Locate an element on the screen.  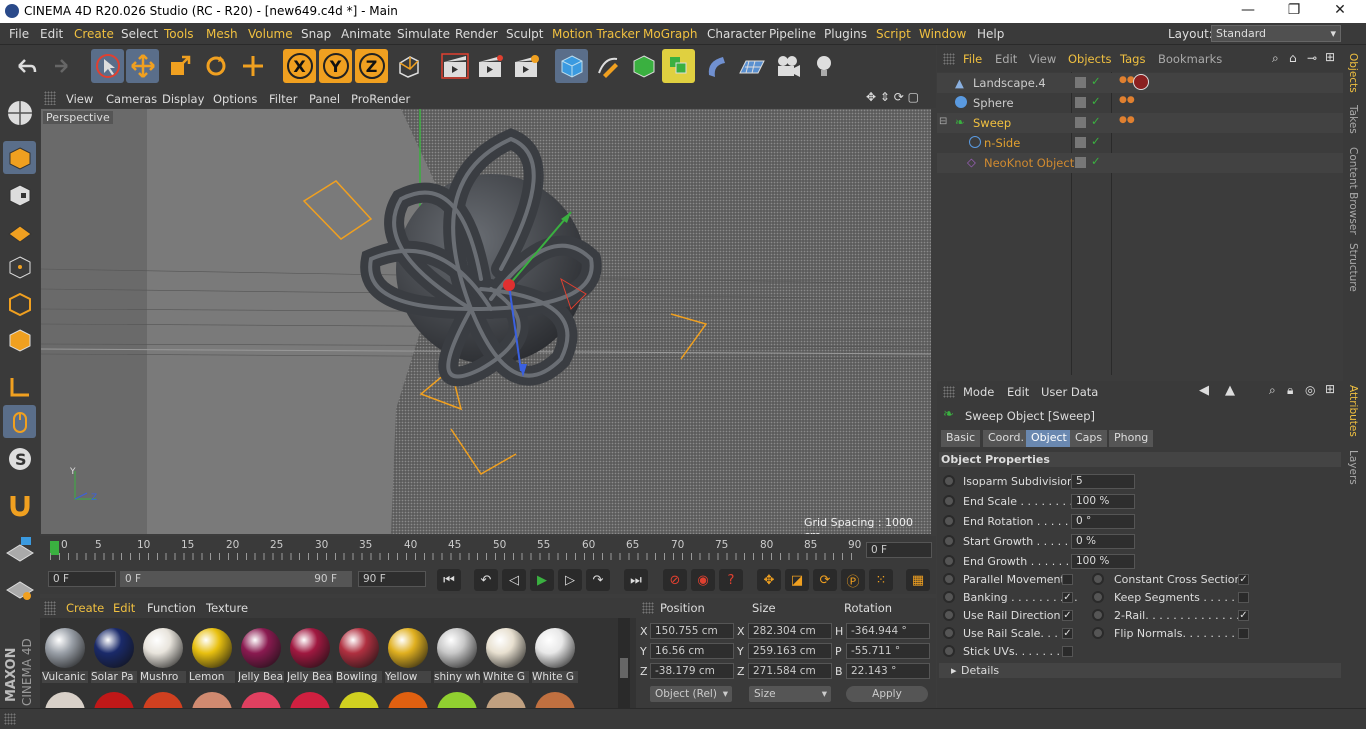
om-menu-file: File is located at coordinates (972, 59).